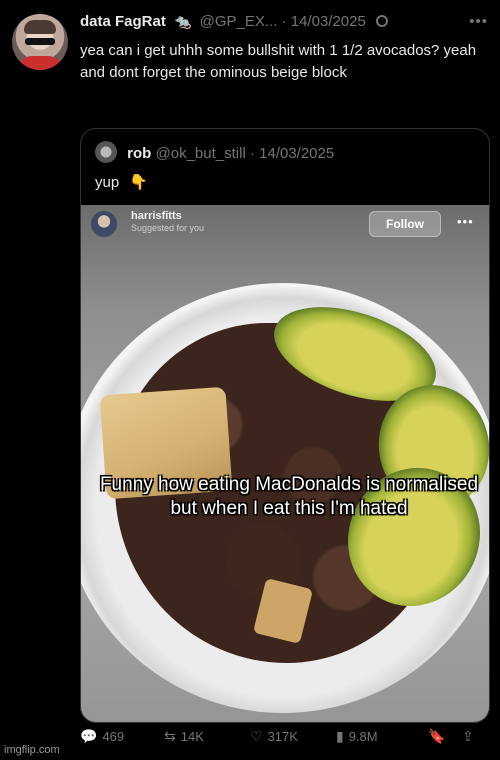 The height and width of the screenshot is (760, 500). What do you see at coordinates (465, 221) in the screenshot?
I see `ig-more-icon: •••` at bounding box center [465, 221].